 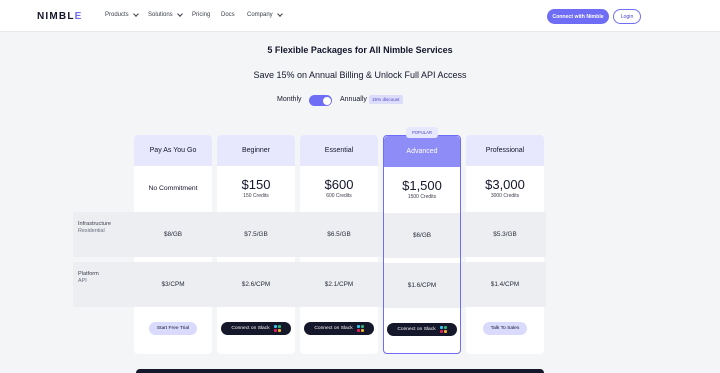 I want to click on infrastructure-price: $7.5/GB, so click(x=256, y=234).